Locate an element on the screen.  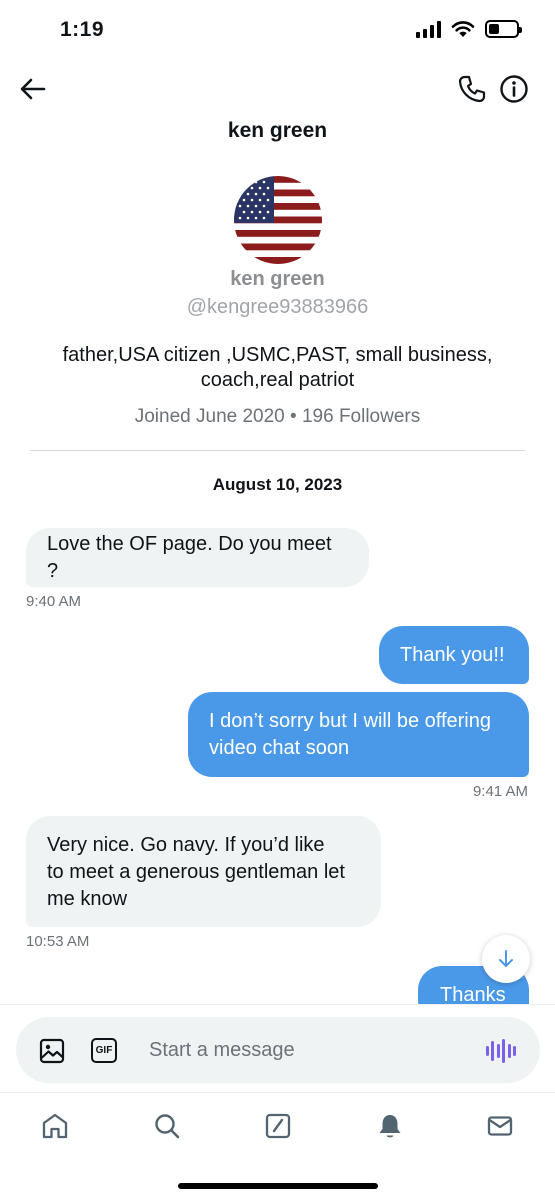
info-icon is located at coordinates (514, 89).